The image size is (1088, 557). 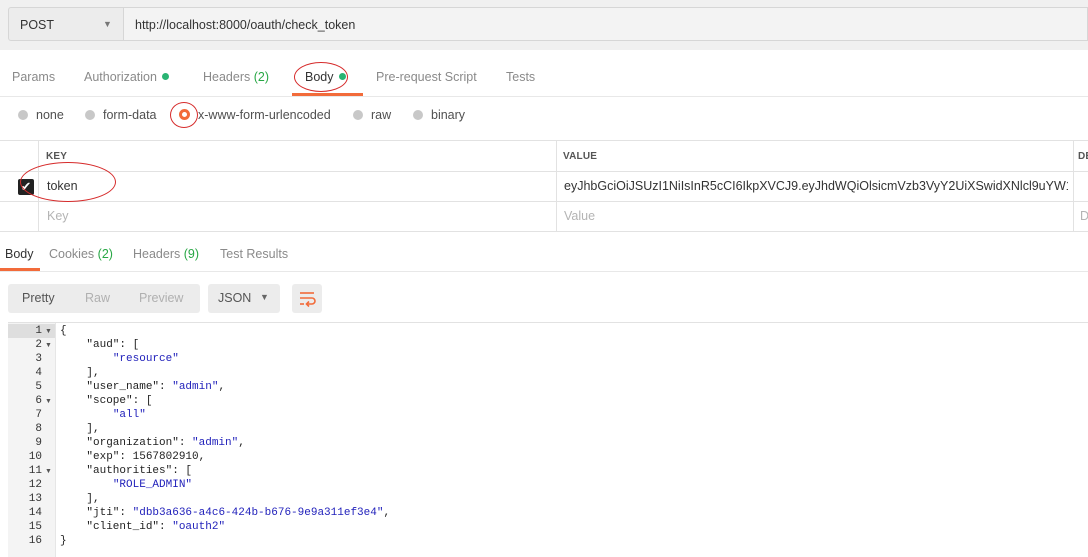 I want to click on language-label: JSON, so click(x=235, y=298).